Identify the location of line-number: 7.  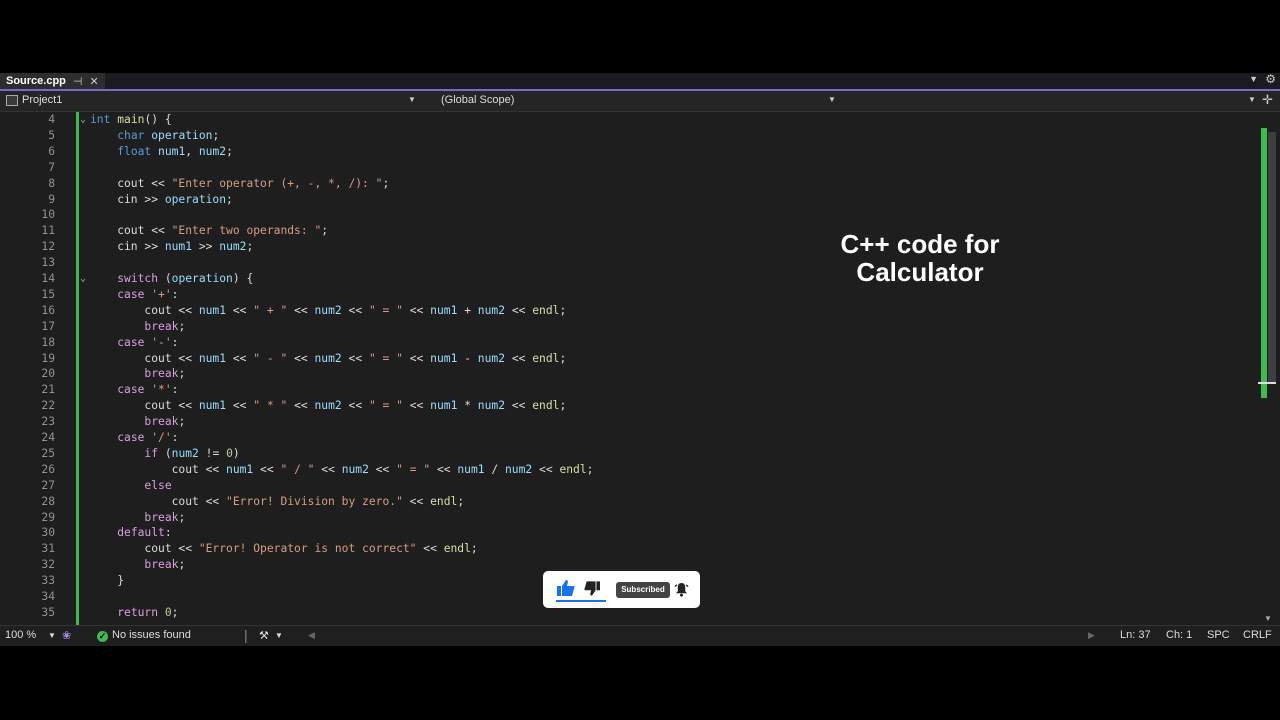
(51, 167).